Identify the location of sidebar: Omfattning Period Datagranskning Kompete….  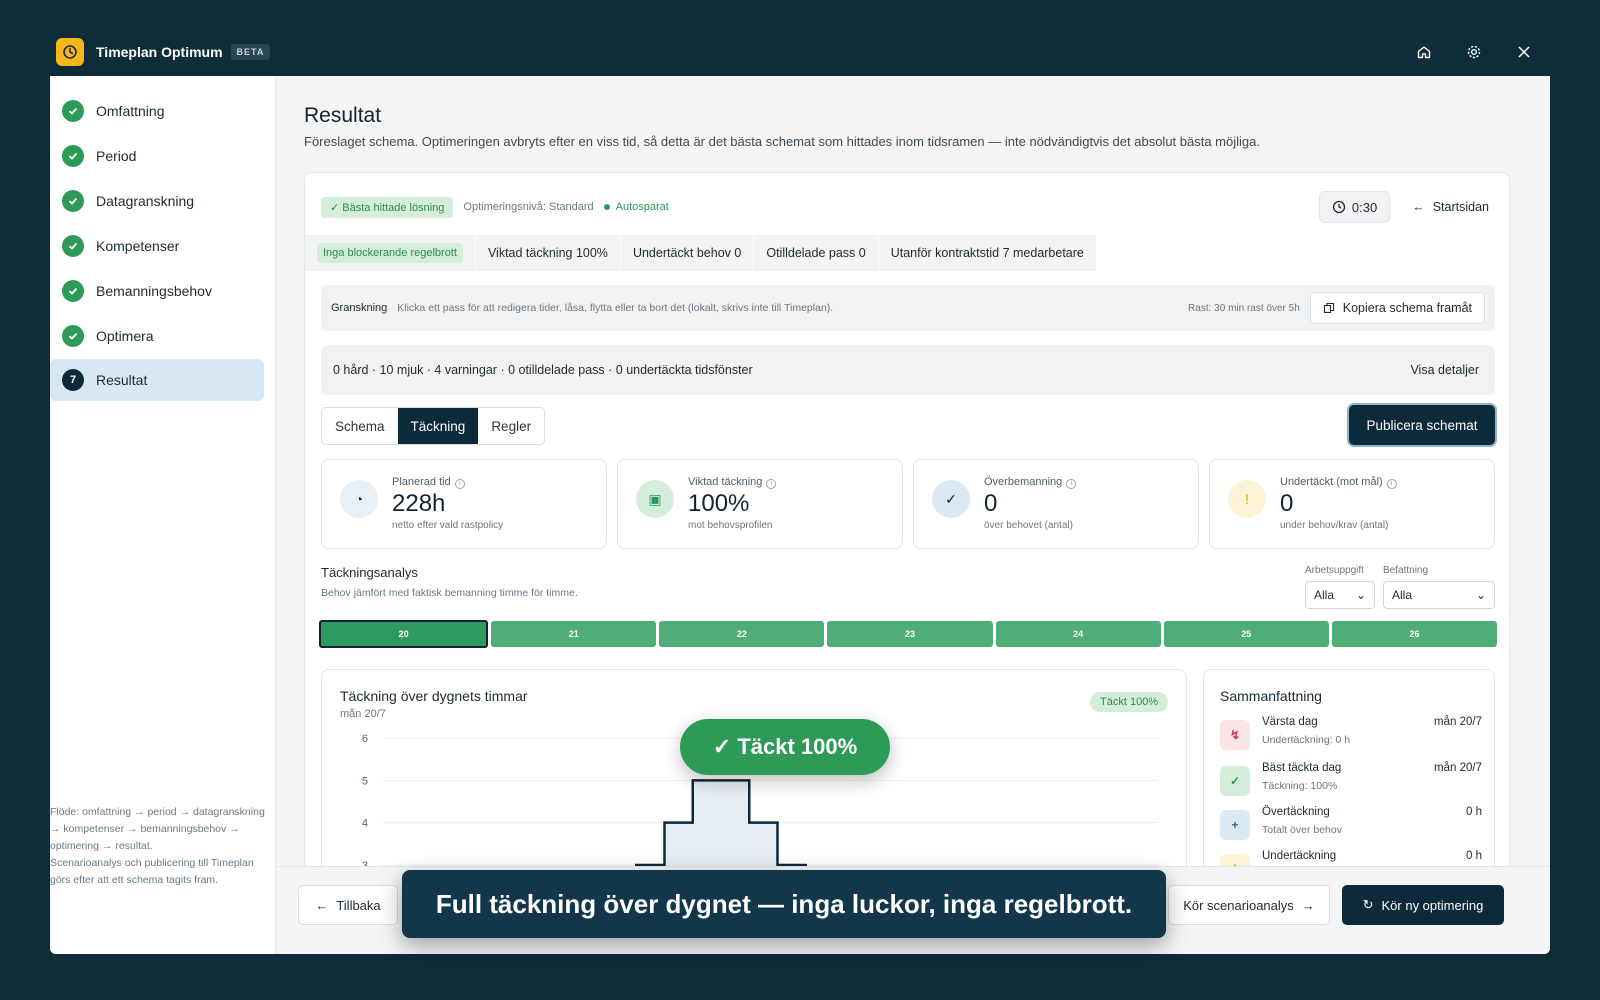
(163, 515).